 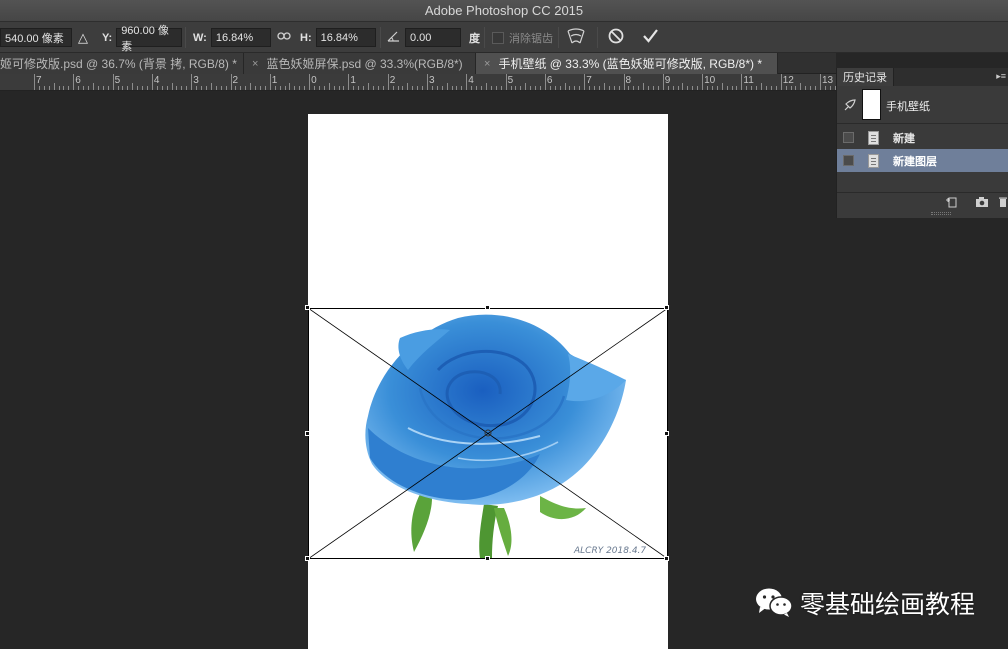 What do you see at coordinates (576, 37) in the screenshot?
I see `warp-icon` at bounding box center [576, 37].